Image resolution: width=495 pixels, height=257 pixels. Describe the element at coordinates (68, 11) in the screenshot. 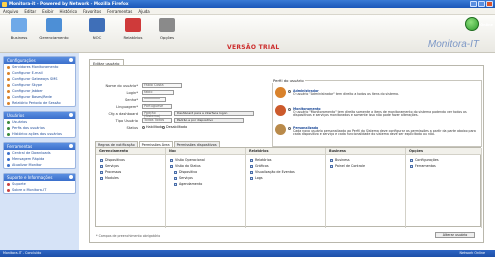

I see `menu-item: Histórico` at that location.